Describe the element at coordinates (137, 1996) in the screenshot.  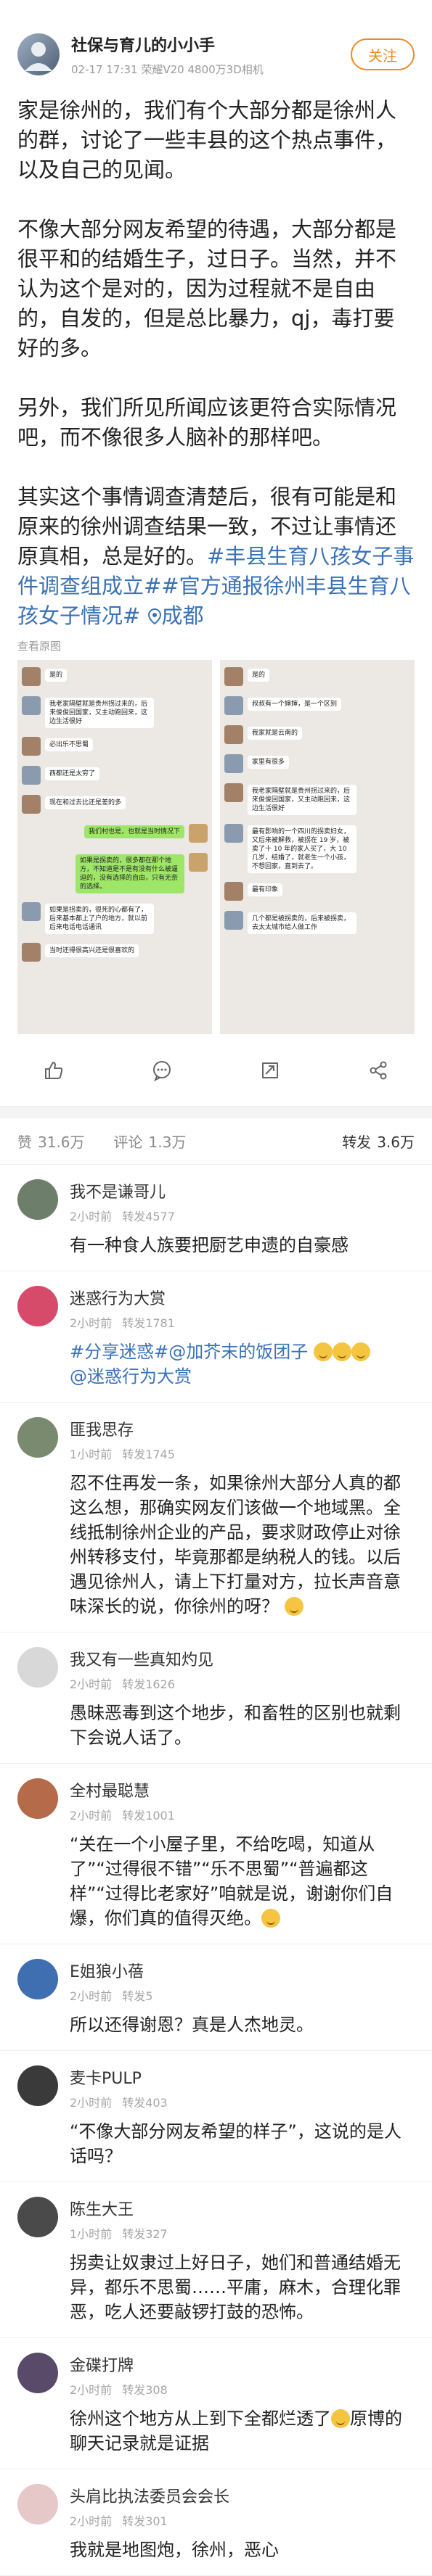
I see `comment-reposts: 转发5` at that location.